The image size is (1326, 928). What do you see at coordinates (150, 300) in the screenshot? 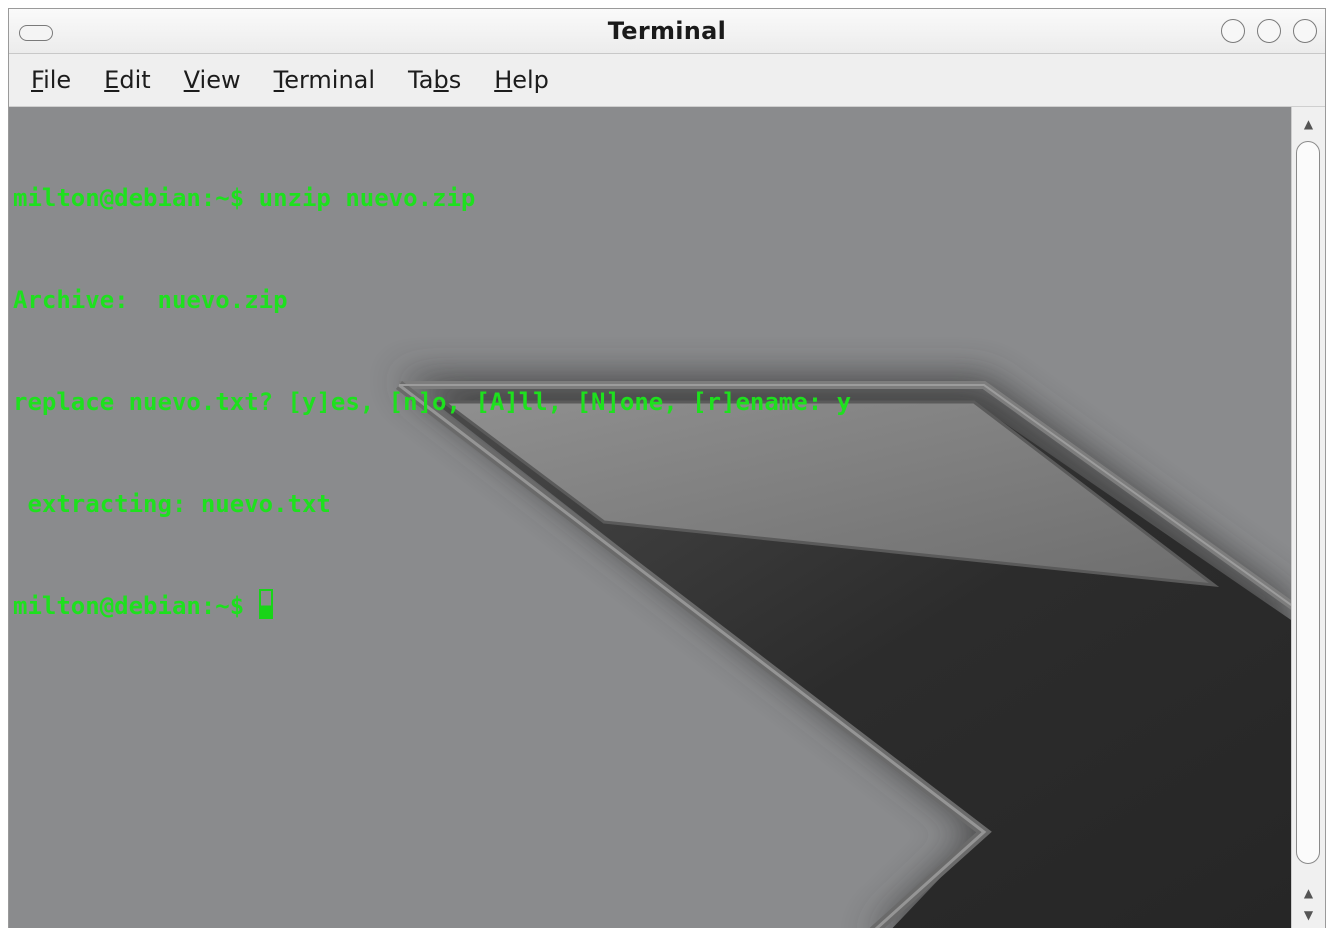
I see `terminal-line: Archive: nuevo.zip` at bounding box center [150, 300].